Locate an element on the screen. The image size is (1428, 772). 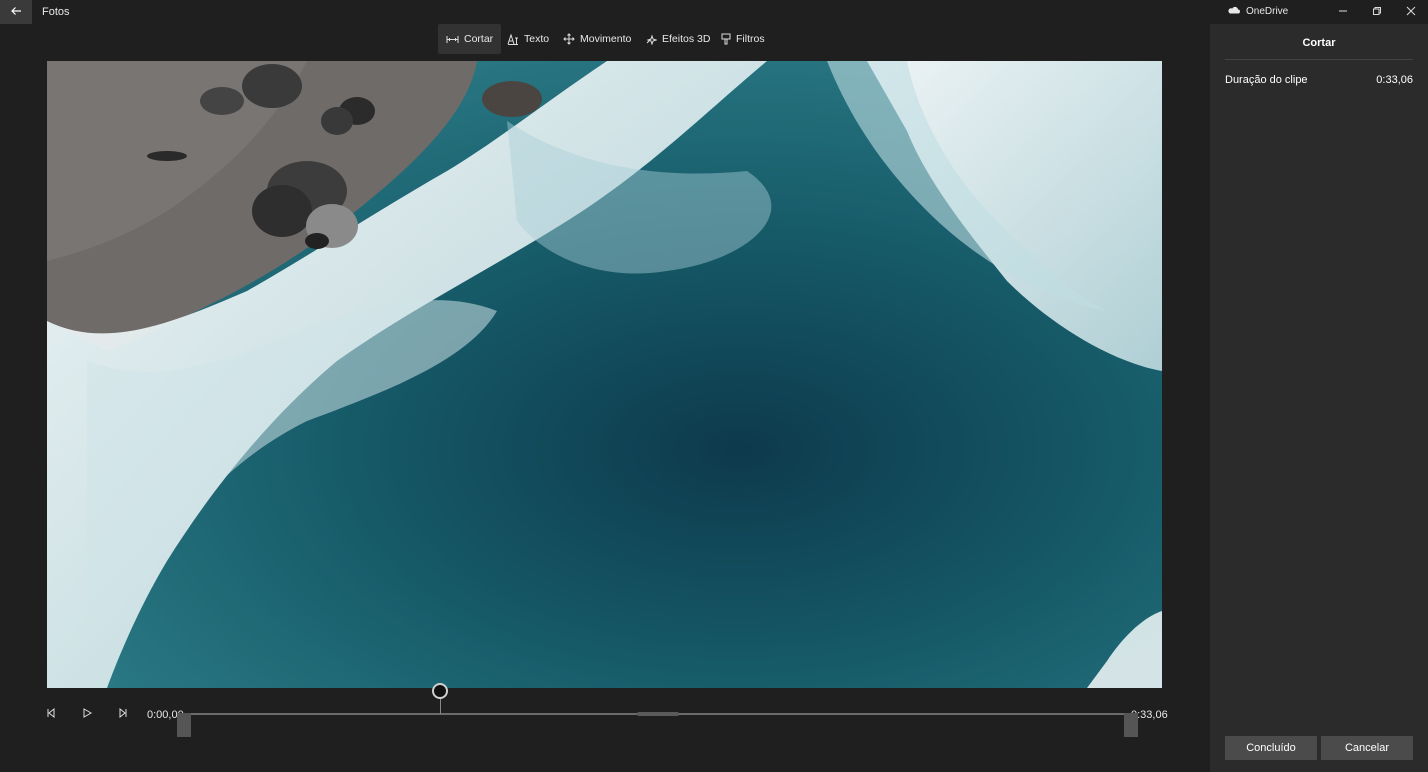
minimize-icon is located at coordinates (1343, 12).